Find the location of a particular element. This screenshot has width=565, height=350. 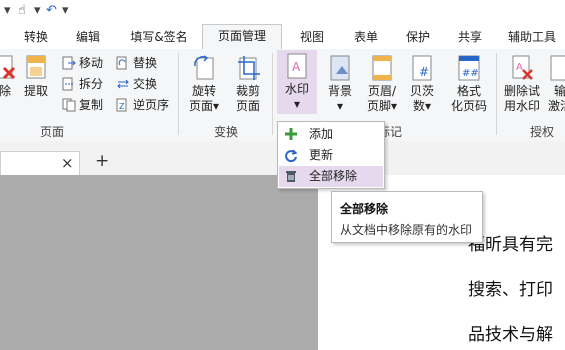

document-text-line: 搜索、打印 is located at coordinates (510, 290).